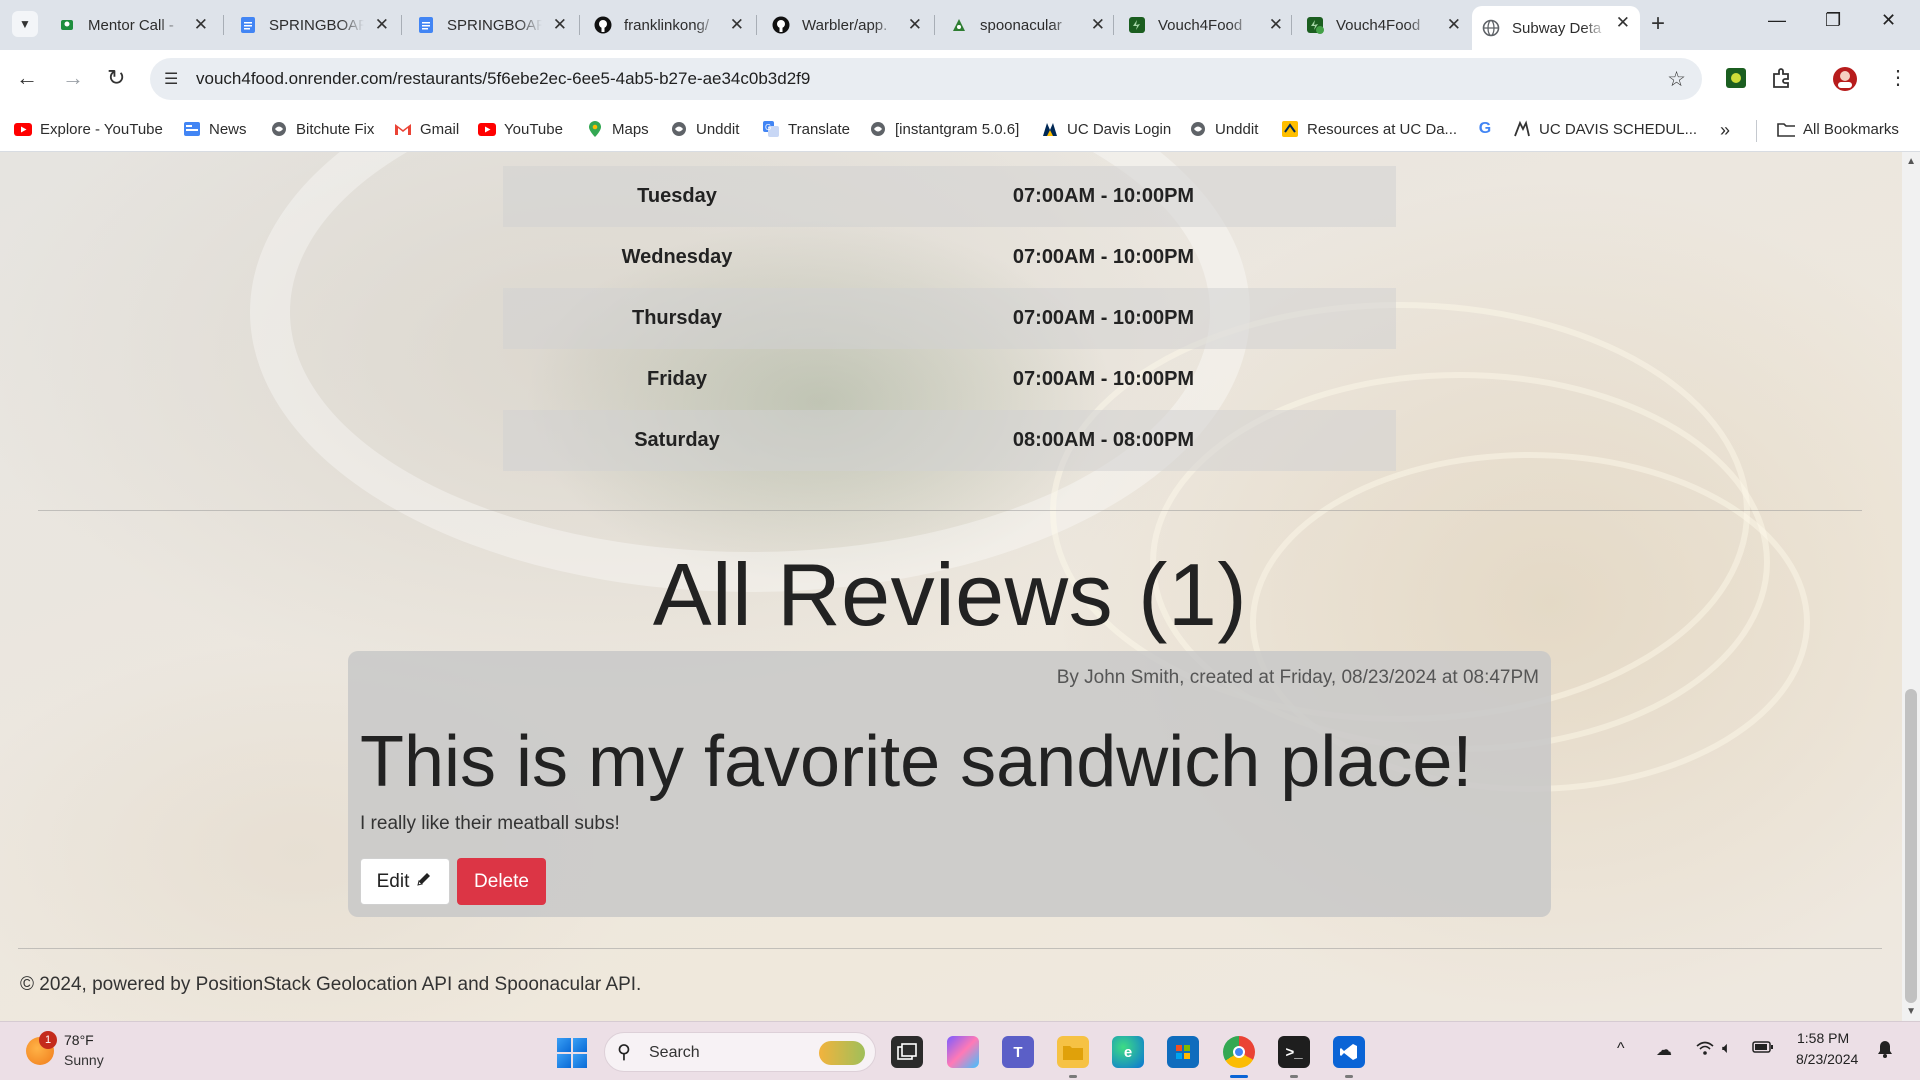  What do you see at coordinates (1911, 586) in the screenshot?
I see `page-scrollbar: ▲ ▼` at bounding box center [1911, 586].